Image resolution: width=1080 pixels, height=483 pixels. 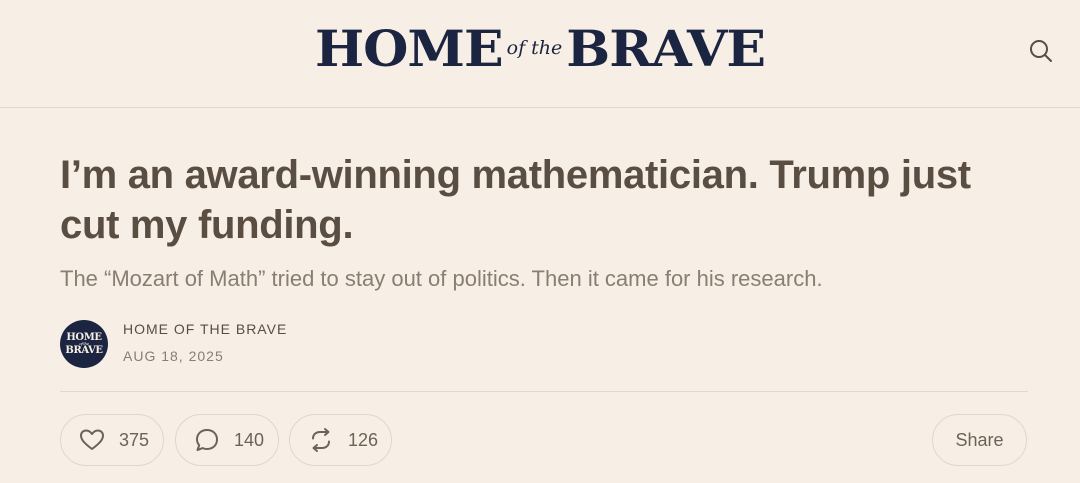 I want to click on search-button, so click(x=1041, y=51).